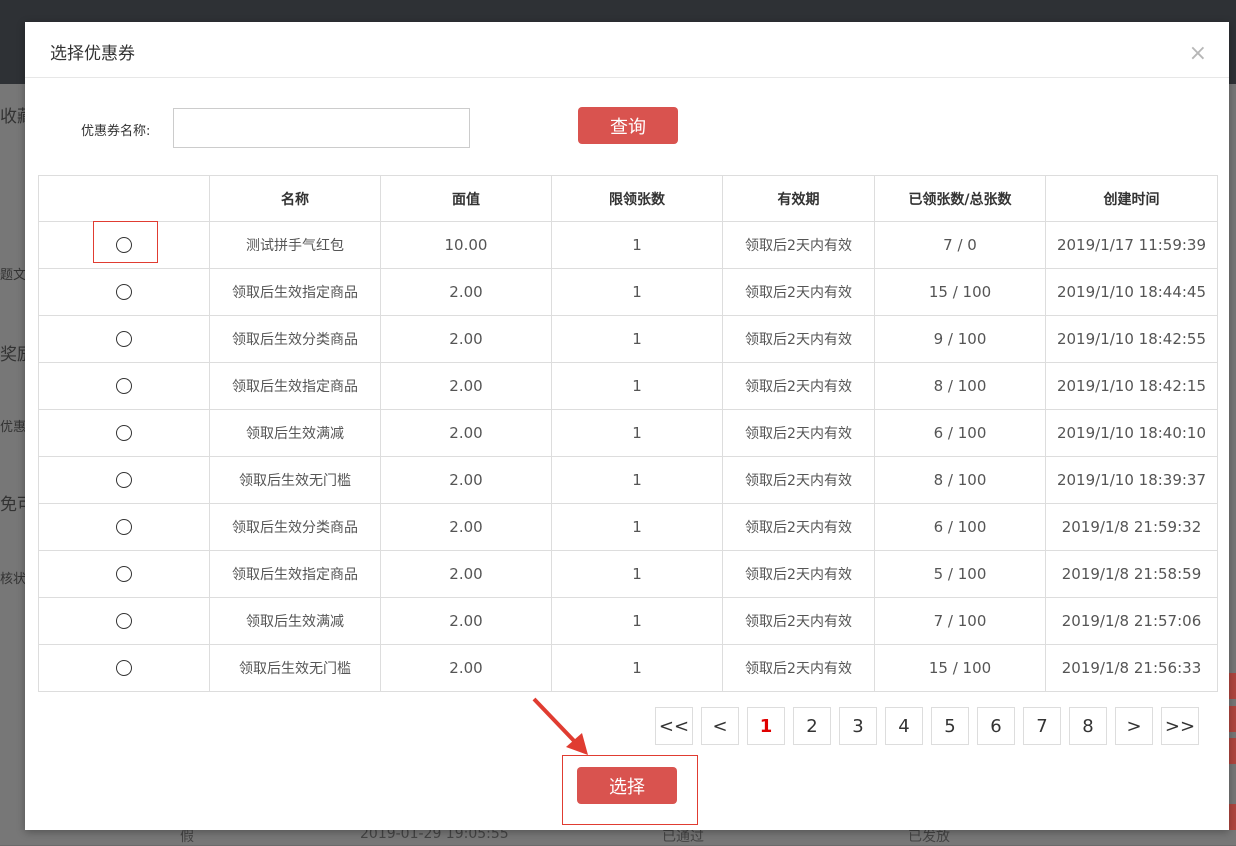 This screenshot has height=846, width=1236. Describe the element at coordinates (628, 125) in the screenshot. I see `query-button: 查询` at that location.